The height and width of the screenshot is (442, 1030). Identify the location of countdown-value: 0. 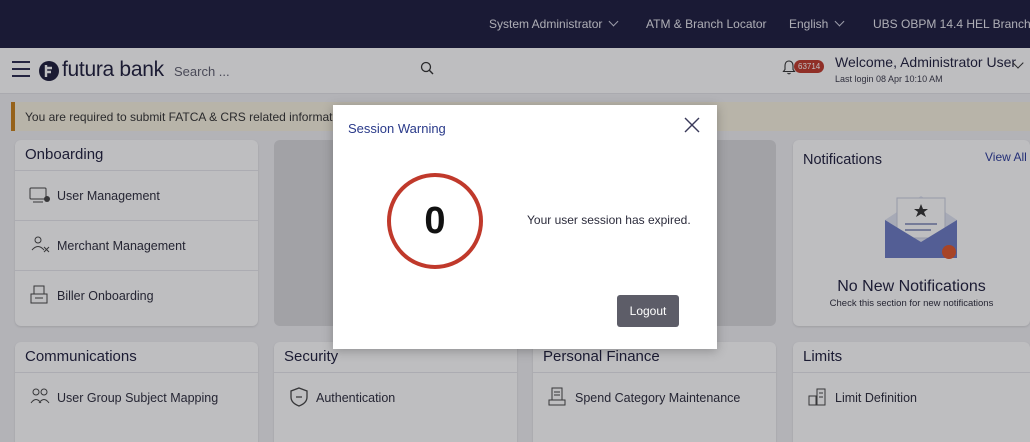
(435, 221).